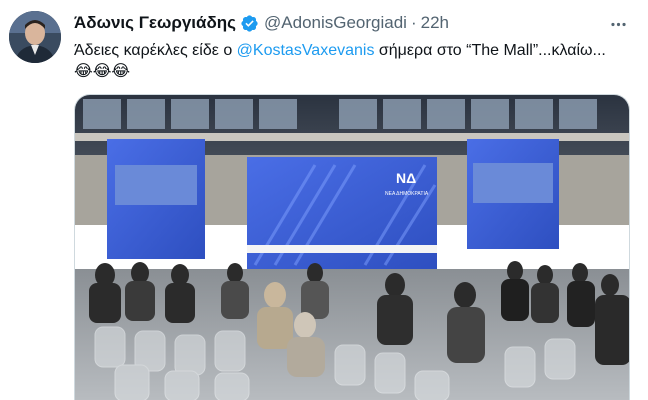  I want to click on stage-sign: ΝΔ, so click(406, 178).